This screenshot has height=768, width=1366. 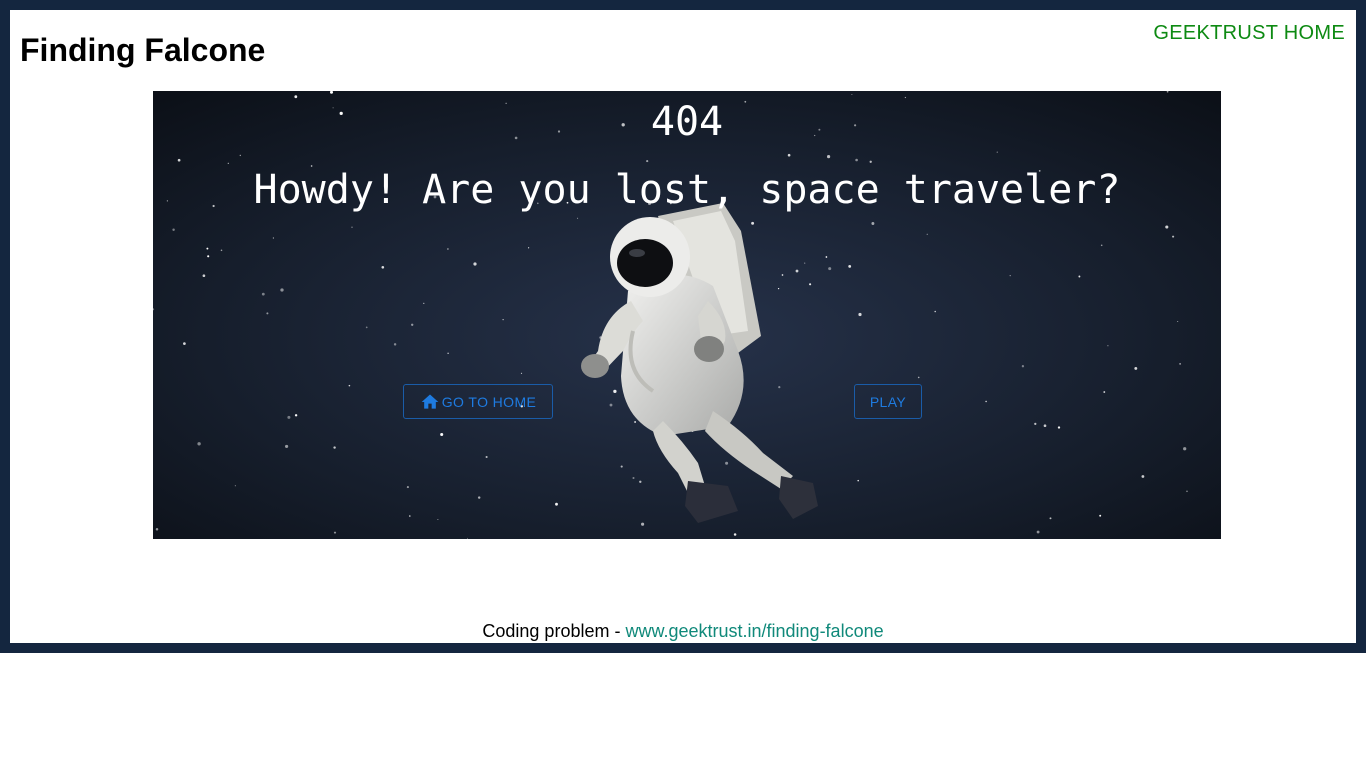 What do you see at coordinates (754, 631) in the screenshot?
I see `footer-problem-link: www.geektrust.in/finding-falcone` at bounding box center [754, 631].